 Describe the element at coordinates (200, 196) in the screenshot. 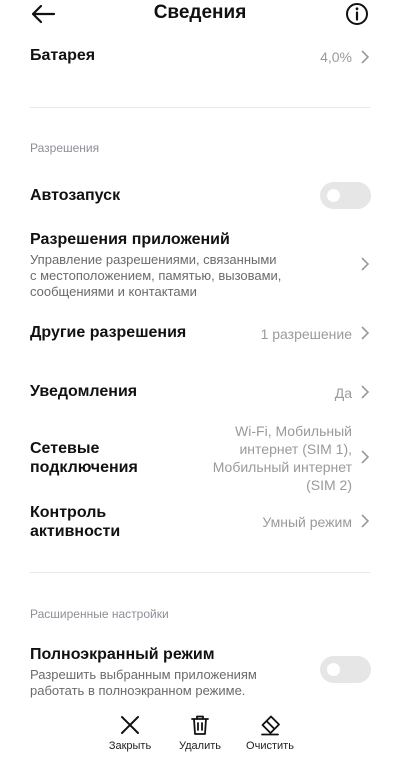

I see `autostart-row: Автозапуск` at that location.